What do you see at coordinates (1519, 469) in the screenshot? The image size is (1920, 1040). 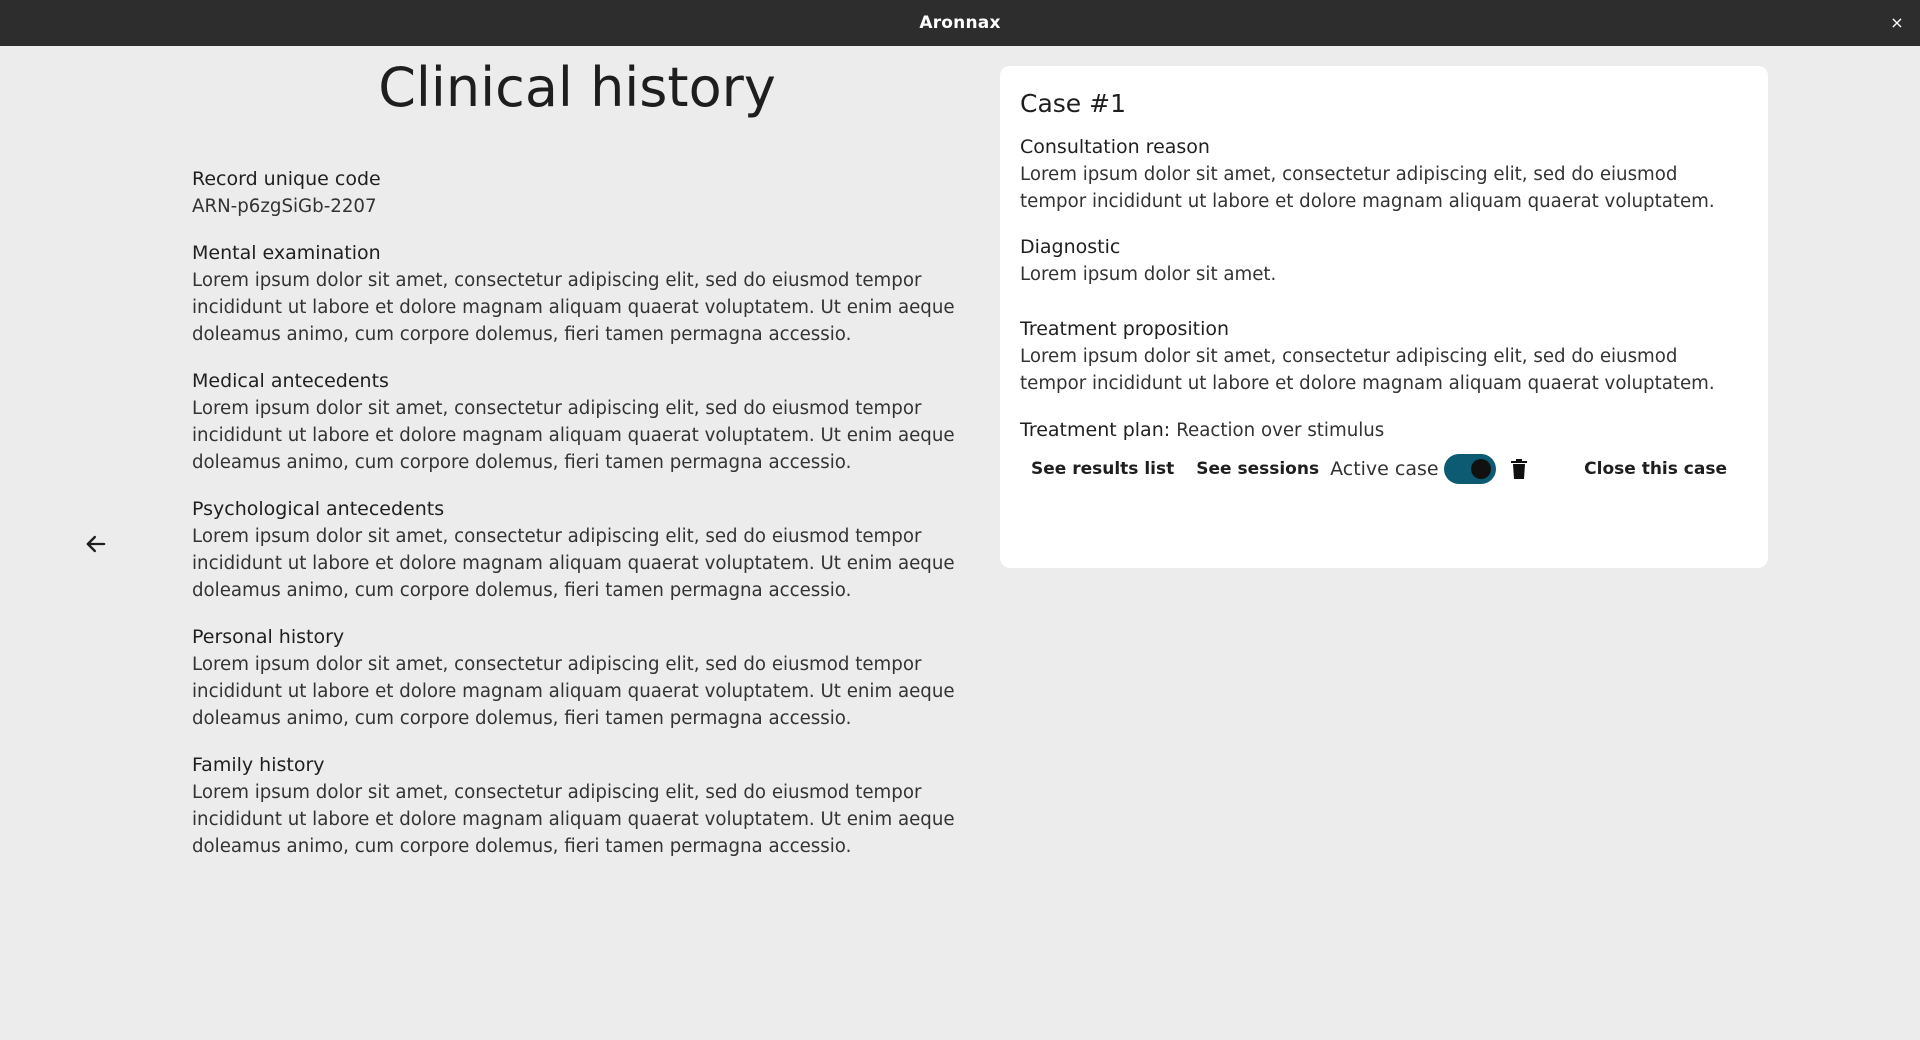 I see `trash-icon` at bounding box center [1519, 469].